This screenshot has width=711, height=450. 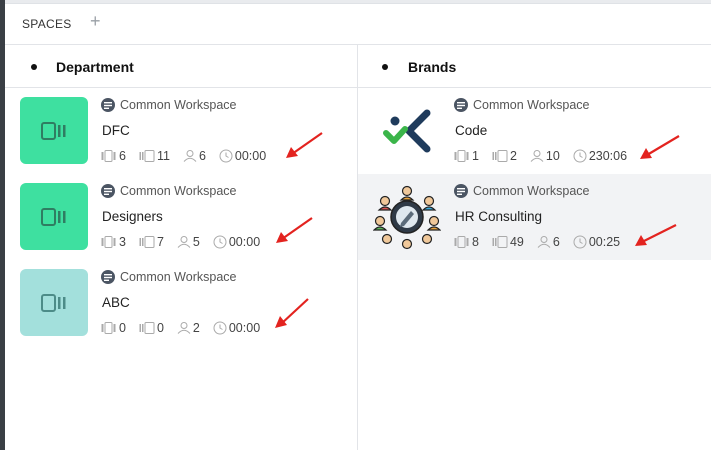 I want to click on members-stat: 10, so click(x=545, y=156).